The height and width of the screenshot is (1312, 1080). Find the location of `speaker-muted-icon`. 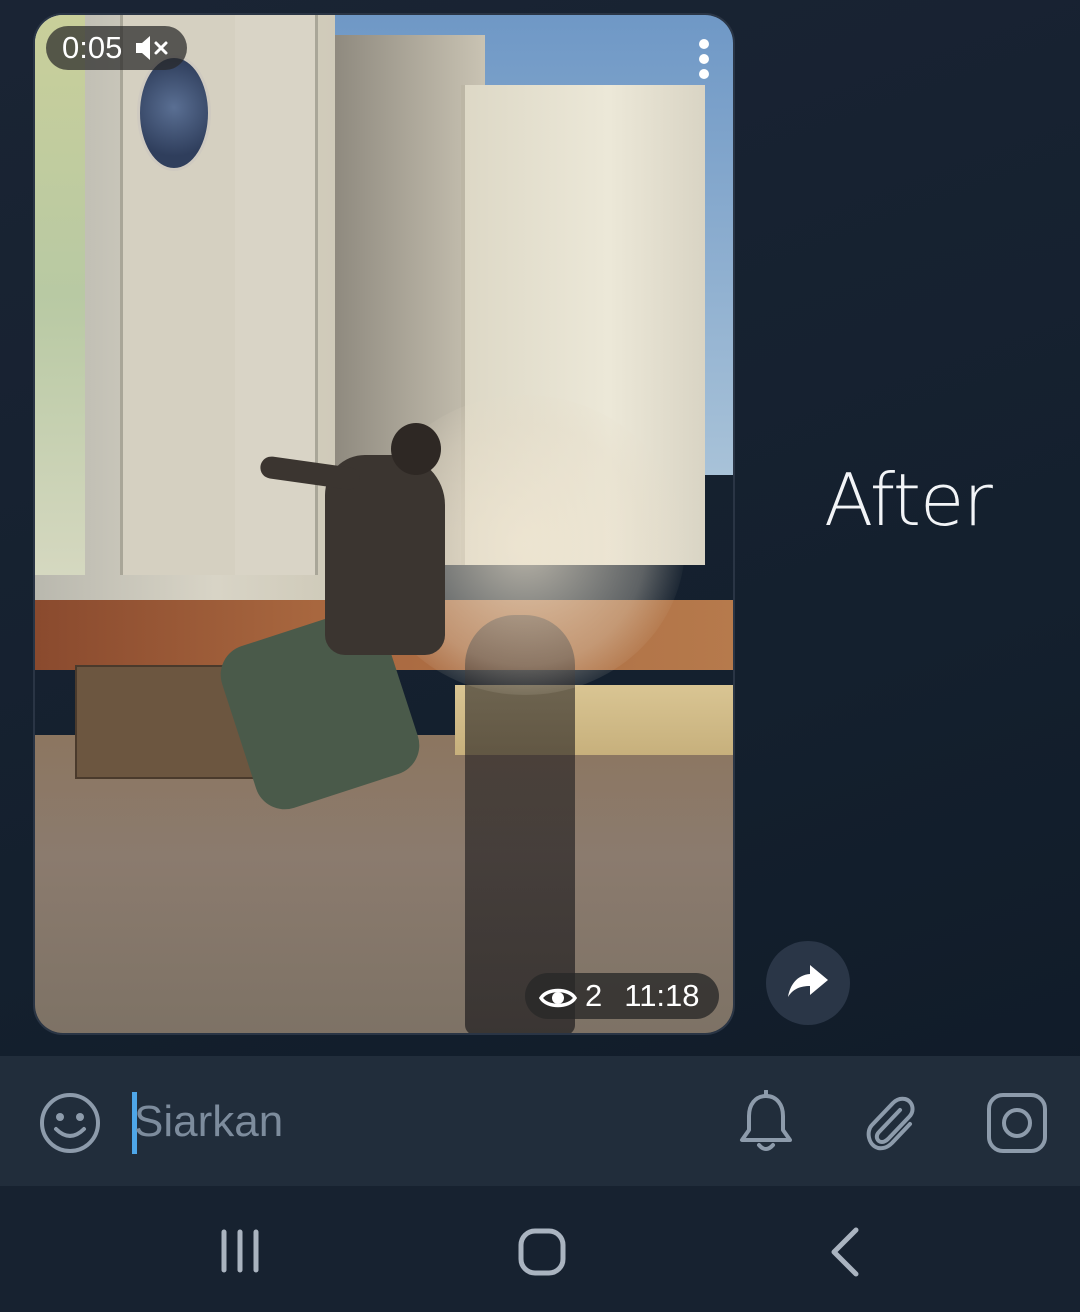

speaker-muted-icon is located at coordinates (152, 48).